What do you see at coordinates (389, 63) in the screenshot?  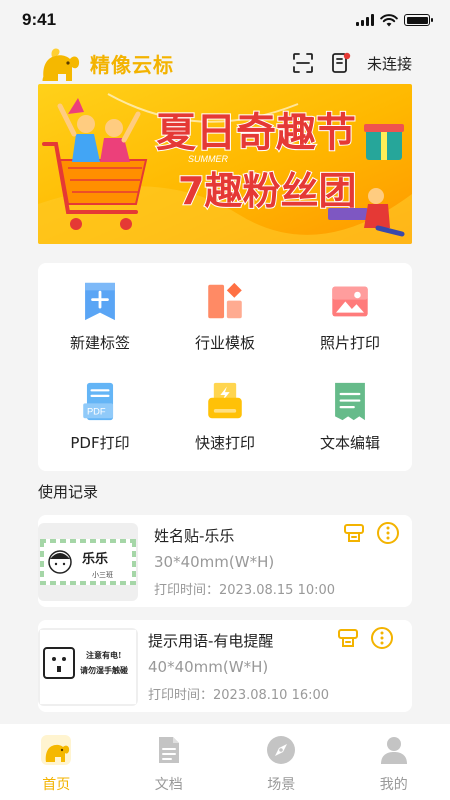 I see `connection-status: 未连接` at bounding box center [389, 63].